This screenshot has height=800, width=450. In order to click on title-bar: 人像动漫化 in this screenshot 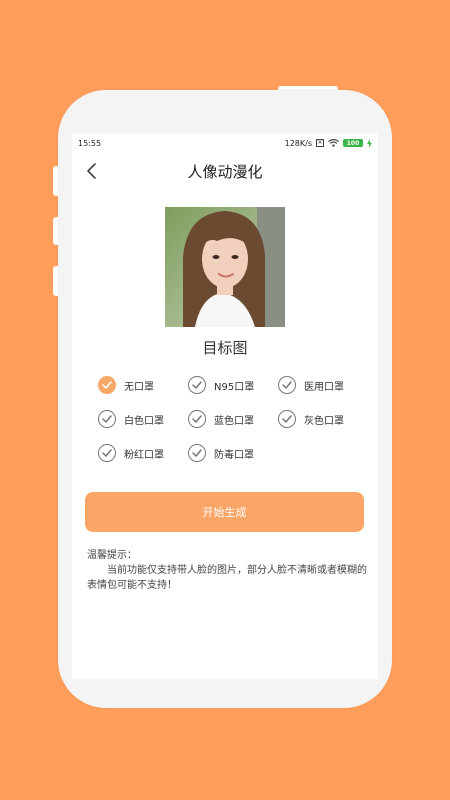, I will do `click(225, 171)`.